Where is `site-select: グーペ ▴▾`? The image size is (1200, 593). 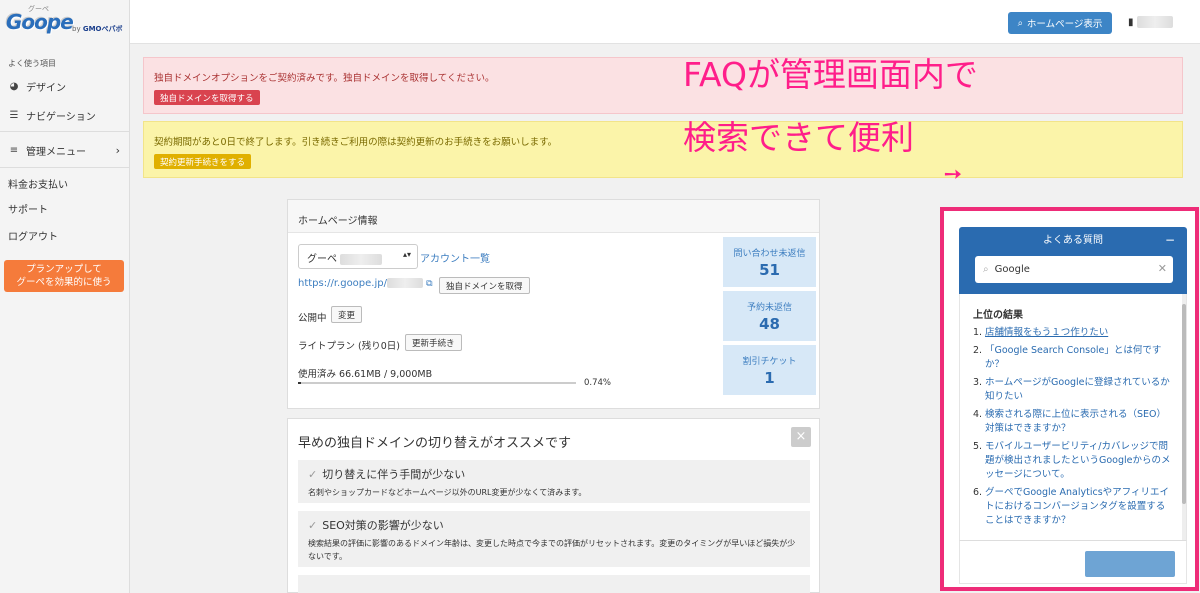
site-select: グーペ ▴▾ is located at coordinates (358, 256).